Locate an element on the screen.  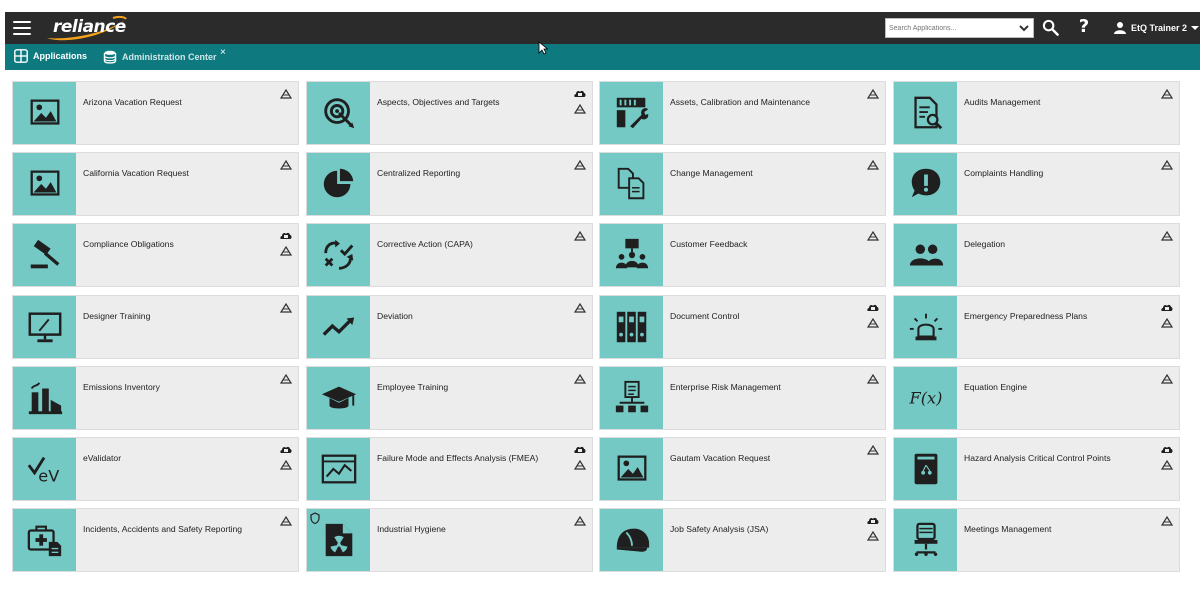
check-ev-icon: eV is located at coordinates (44, 469).